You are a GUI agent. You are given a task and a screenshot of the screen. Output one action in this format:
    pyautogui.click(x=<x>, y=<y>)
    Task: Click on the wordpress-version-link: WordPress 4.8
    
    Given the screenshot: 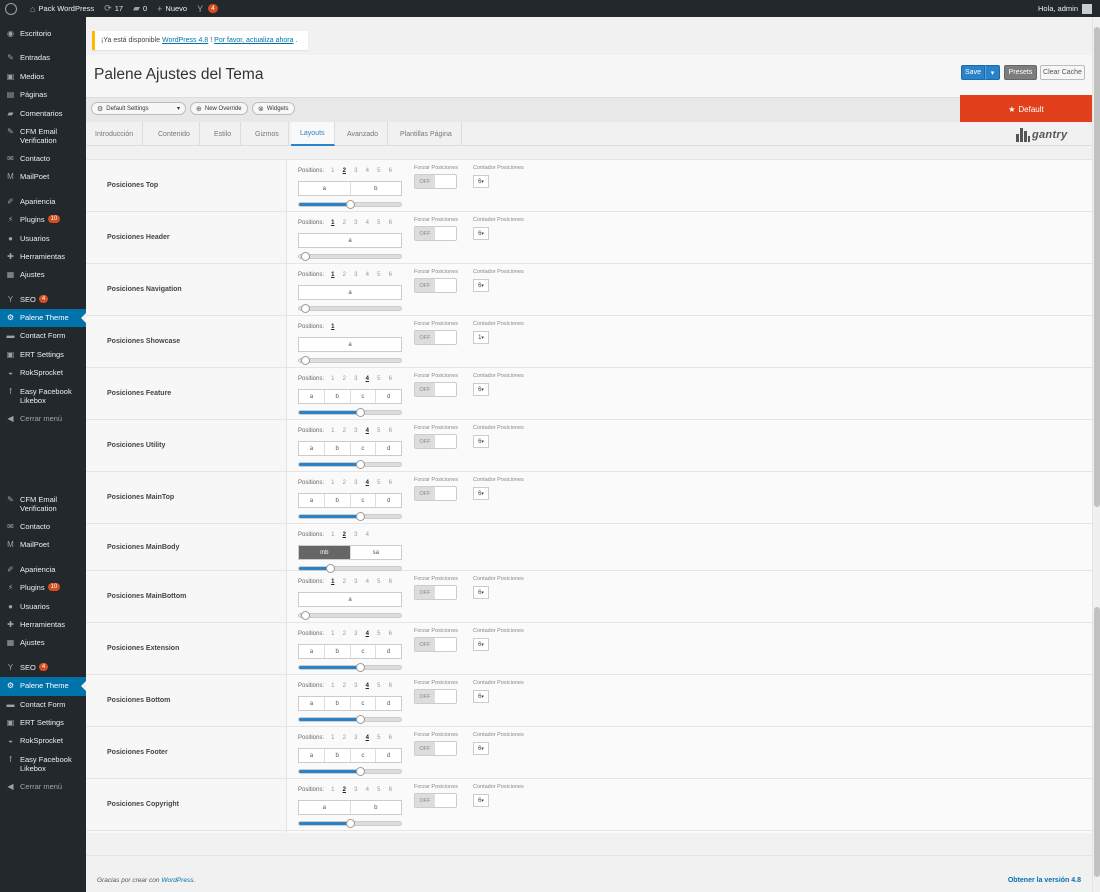 What is the action you would take?
    pyautogui.click(x=185, y=40)
    